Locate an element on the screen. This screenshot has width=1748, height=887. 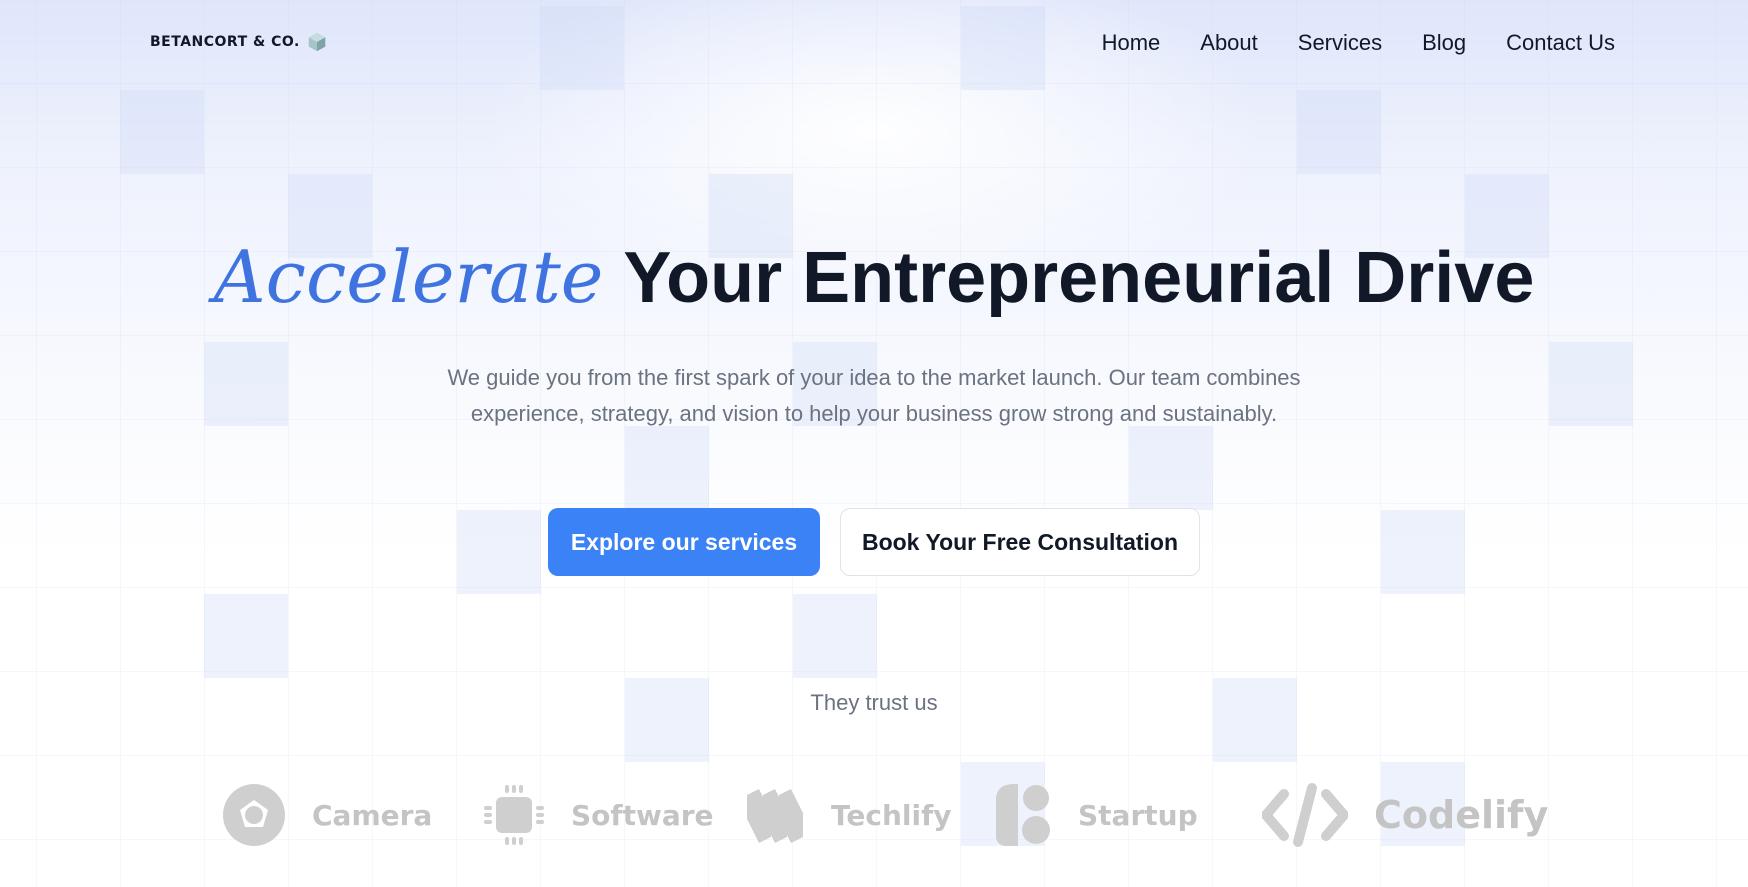
brand-name: Codelify is located at coordinates (1461, 815).